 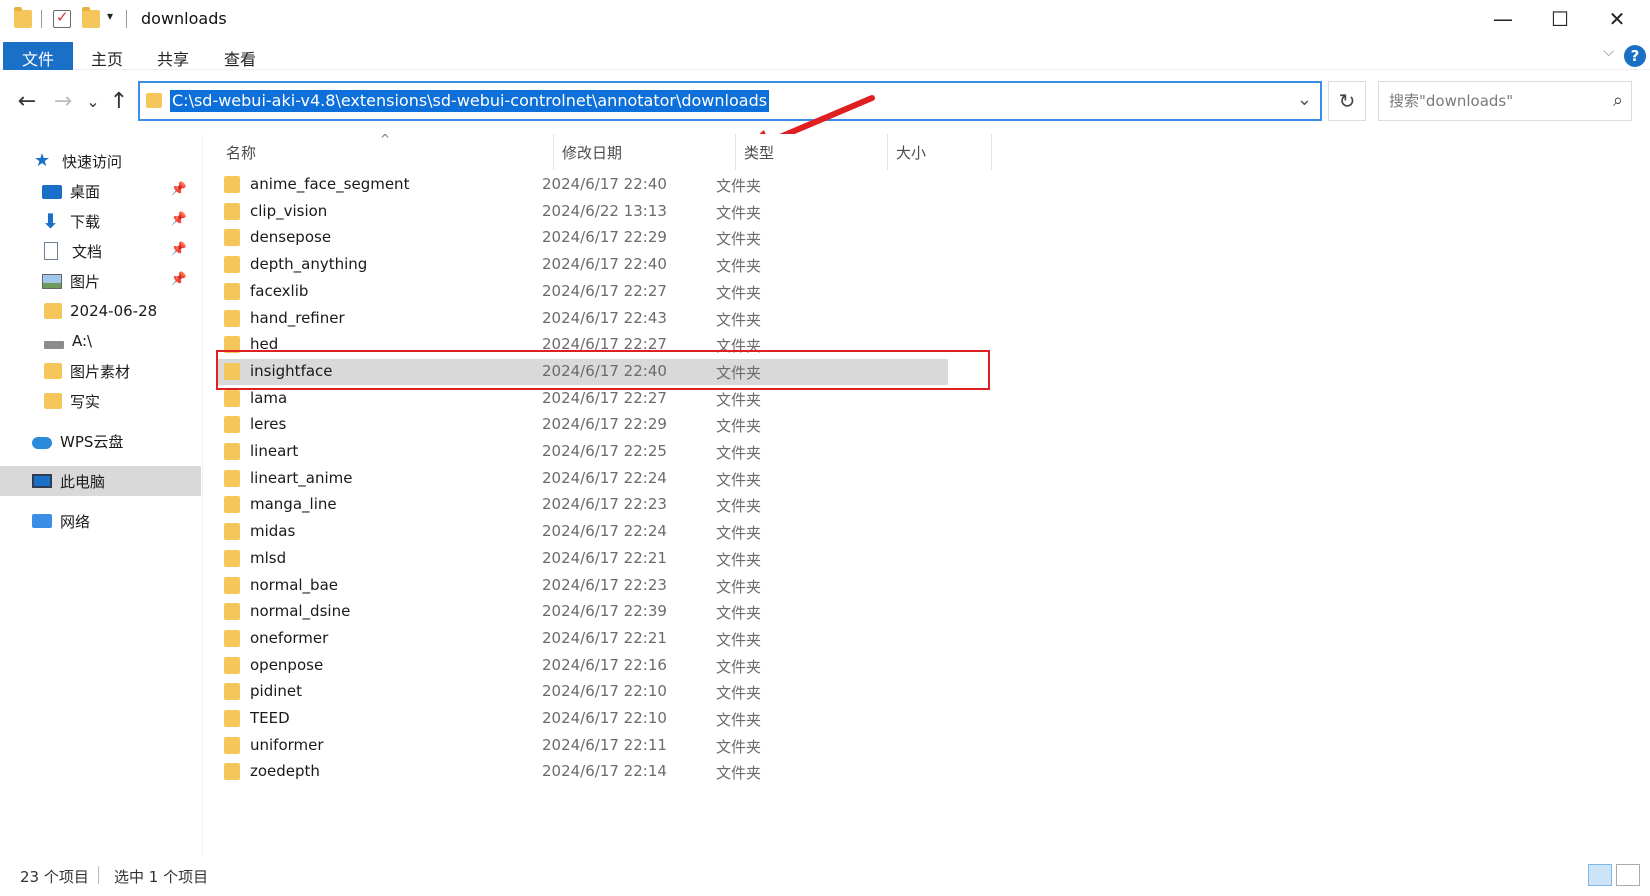 I want to click on tab-file: 文件, so click(x=38, y=56).